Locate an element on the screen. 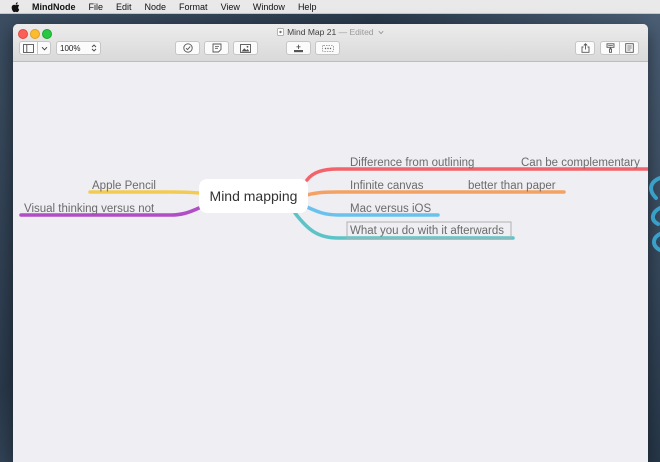 The height and width of the screenshot is (462, 660). node-infinite-canvas: Infinite canvas is located at coordinates (387, 186).